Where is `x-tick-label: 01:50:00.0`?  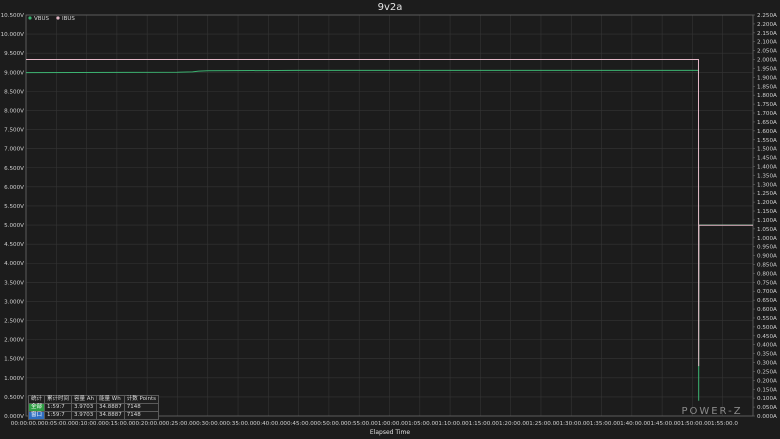
x-tick-label: 01:50:00.0 is located at coordinates (692, 424).